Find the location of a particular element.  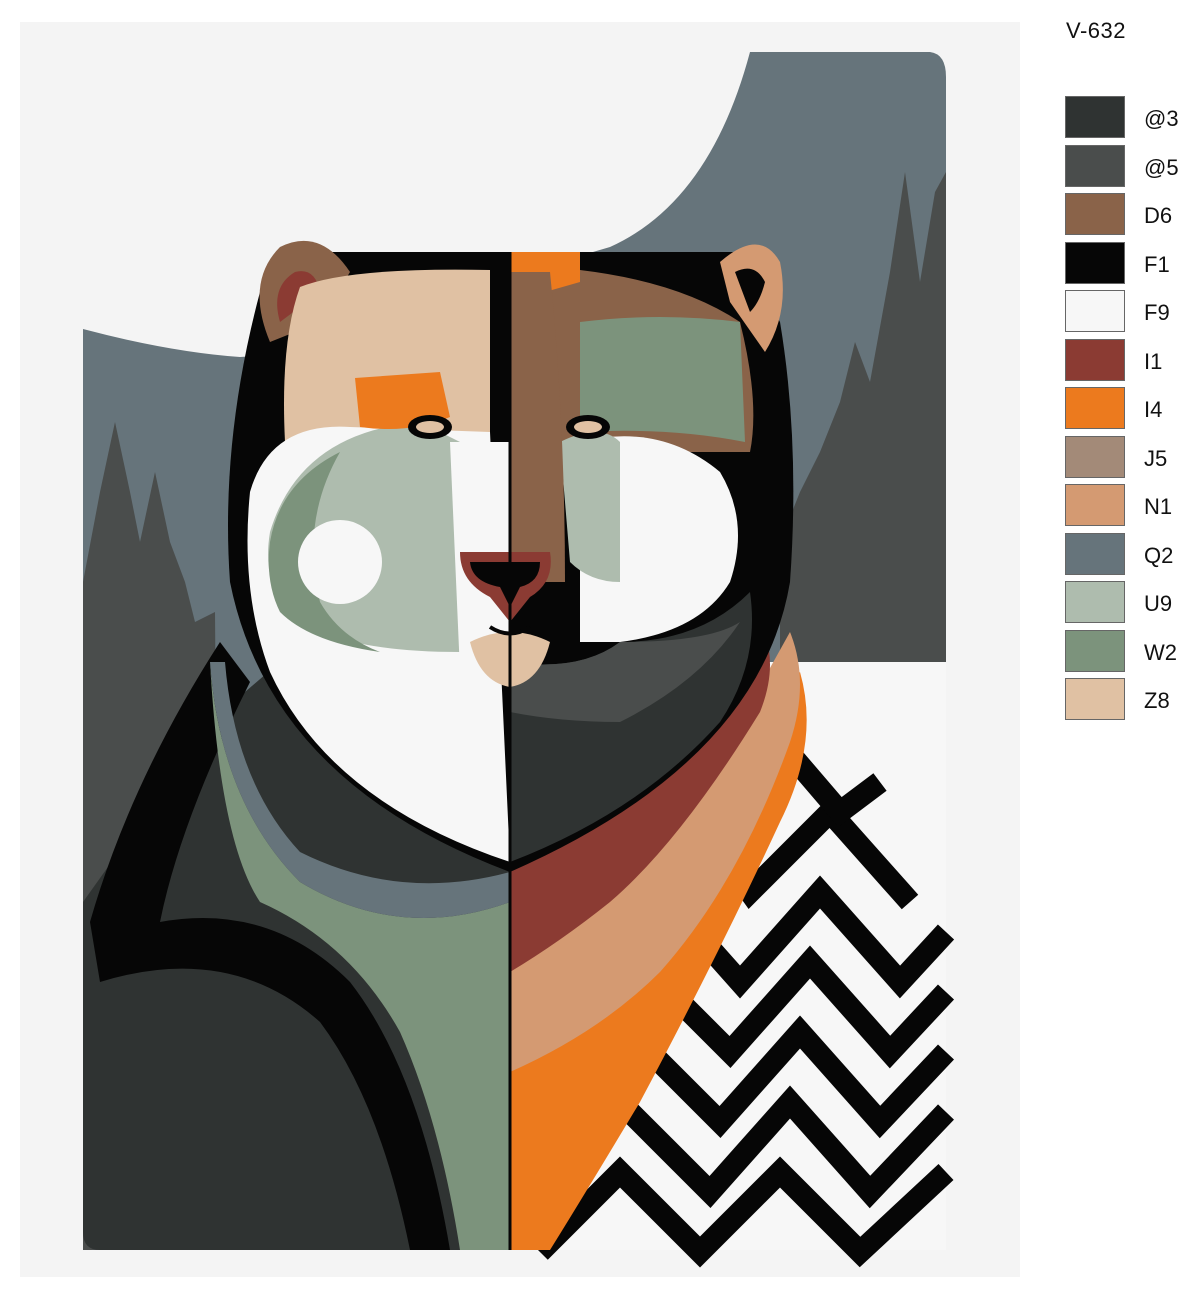

color-code-label: Z8 is located at coordinates (1157, 700).